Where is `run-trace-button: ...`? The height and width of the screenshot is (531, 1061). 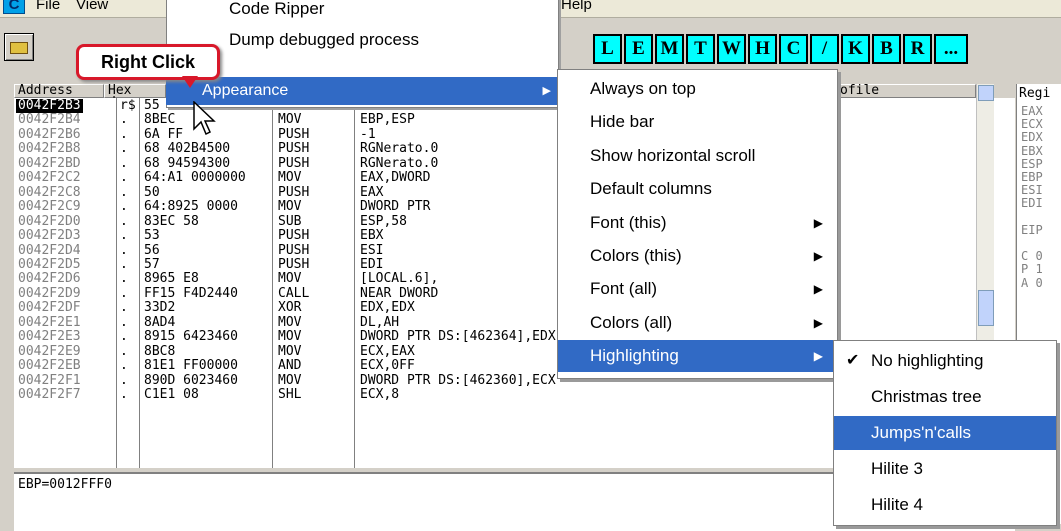 run-trace-button: ... is located at coordinates (951, 49).